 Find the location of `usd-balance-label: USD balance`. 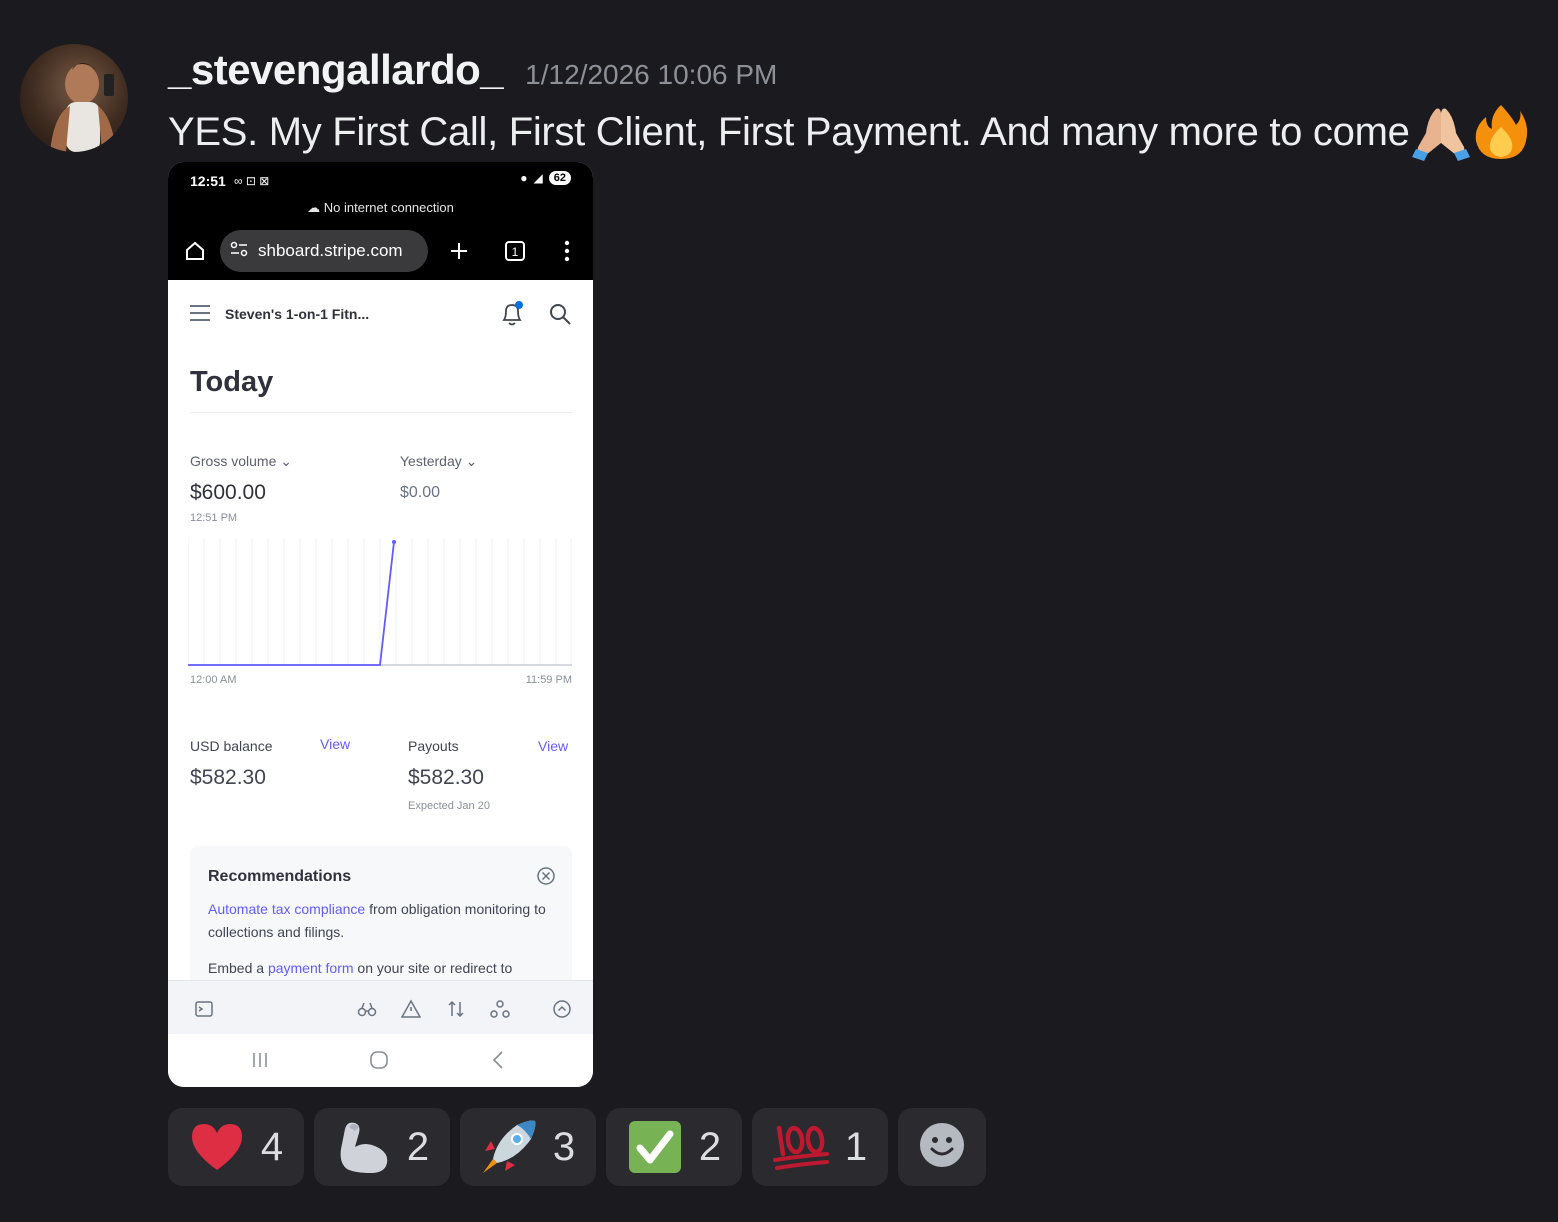

usd-balance-label: USD balance is located at coordinates (231, 746).